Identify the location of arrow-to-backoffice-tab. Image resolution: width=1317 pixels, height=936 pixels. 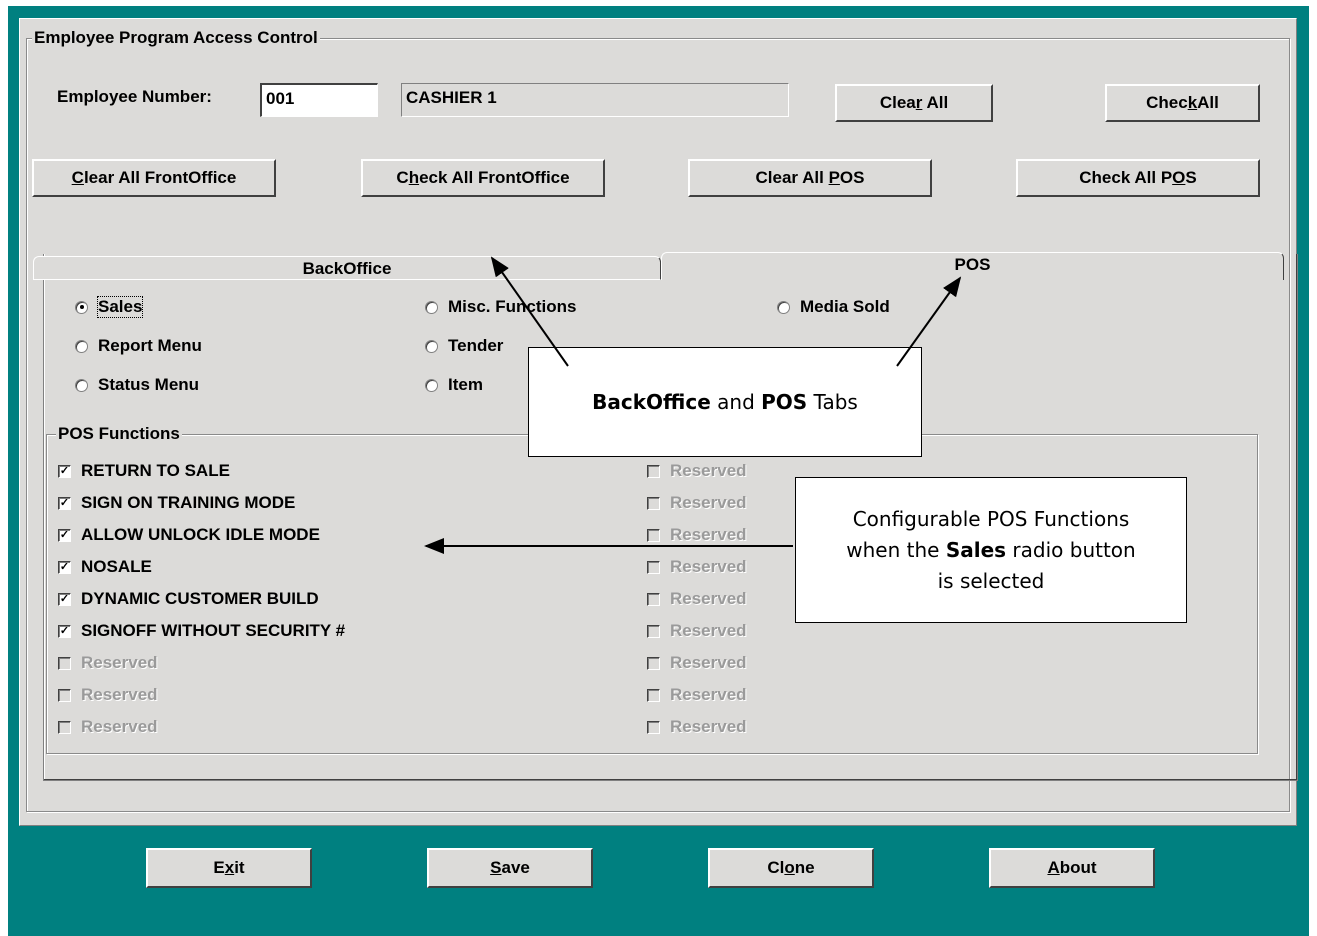
(529, 311).